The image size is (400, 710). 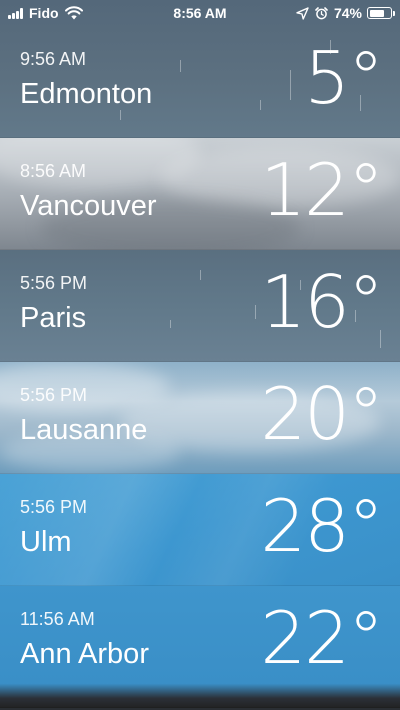 I want to click on city-name: Edmonton, so click(x=86, y=94).